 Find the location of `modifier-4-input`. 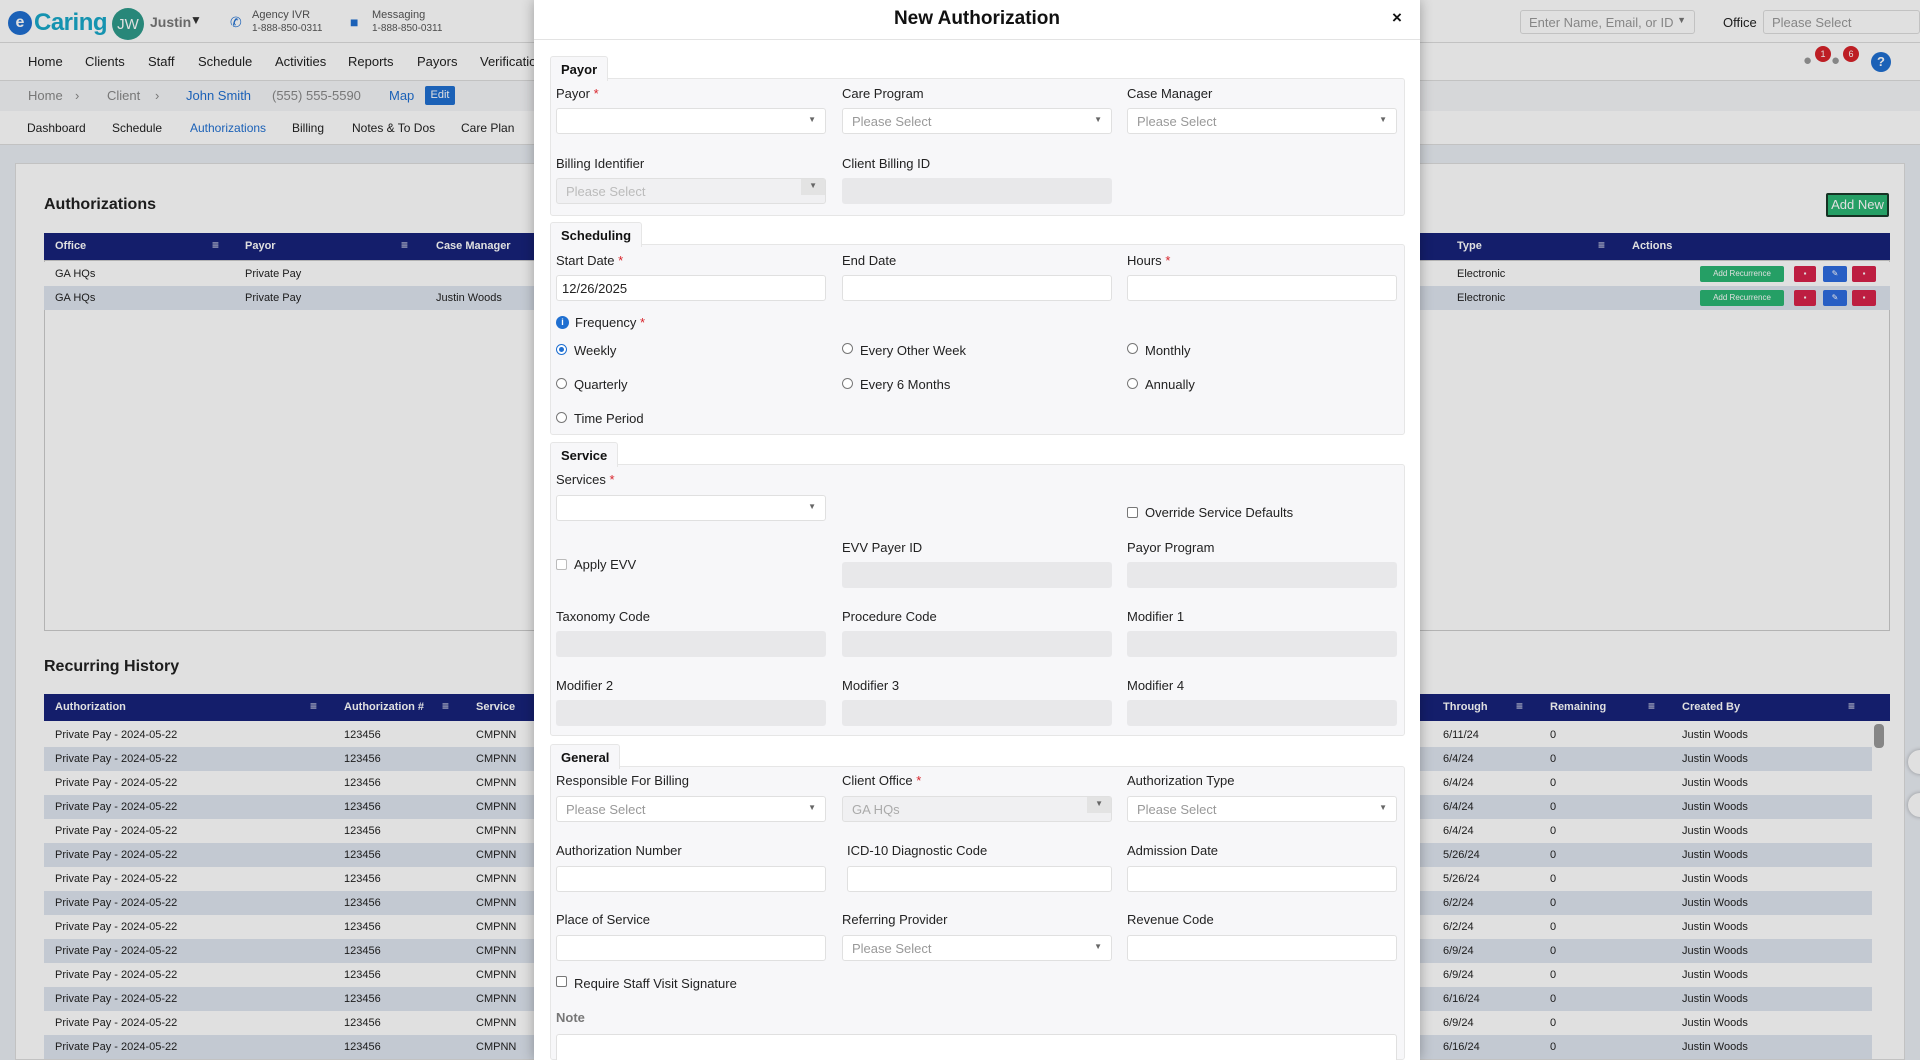

modifier-4-input is located at coordinates (1262, 713).